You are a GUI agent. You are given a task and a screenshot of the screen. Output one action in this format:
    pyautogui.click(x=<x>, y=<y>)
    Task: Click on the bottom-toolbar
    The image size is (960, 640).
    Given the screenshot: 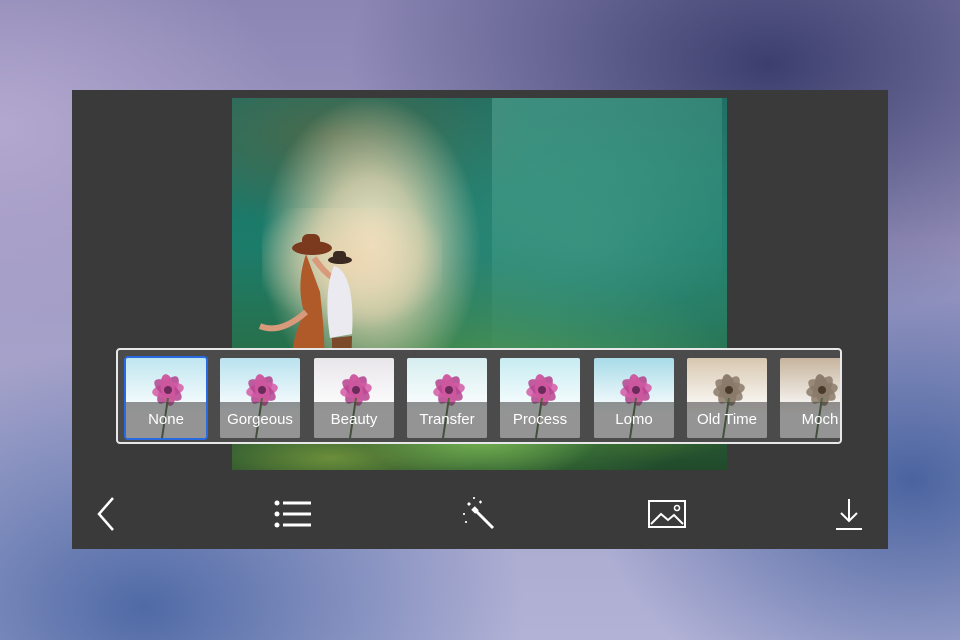 What is the action you would take?
    pyautogui.click(x=480, y=514)
    